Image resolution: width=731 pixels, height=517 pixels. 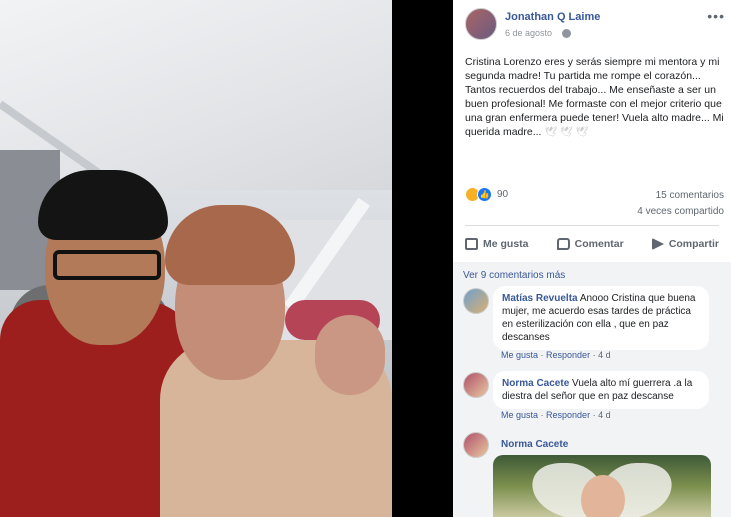 What do you see at coordinates (506, 244) in the screenshot?
I see `like-label: Me gusta` at bounding box center [506, 244].